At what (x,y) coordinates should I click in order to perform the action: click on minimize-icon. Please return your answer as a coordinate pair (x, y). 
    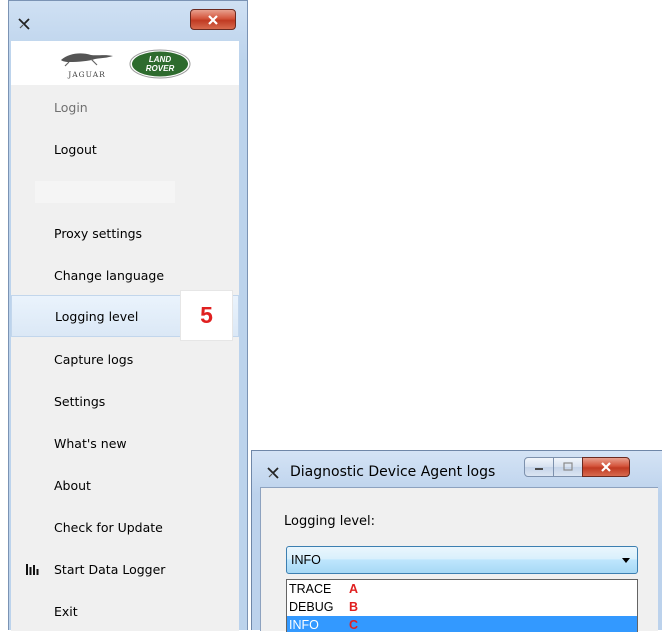
    Looking at the image, I should click on (539, 469).